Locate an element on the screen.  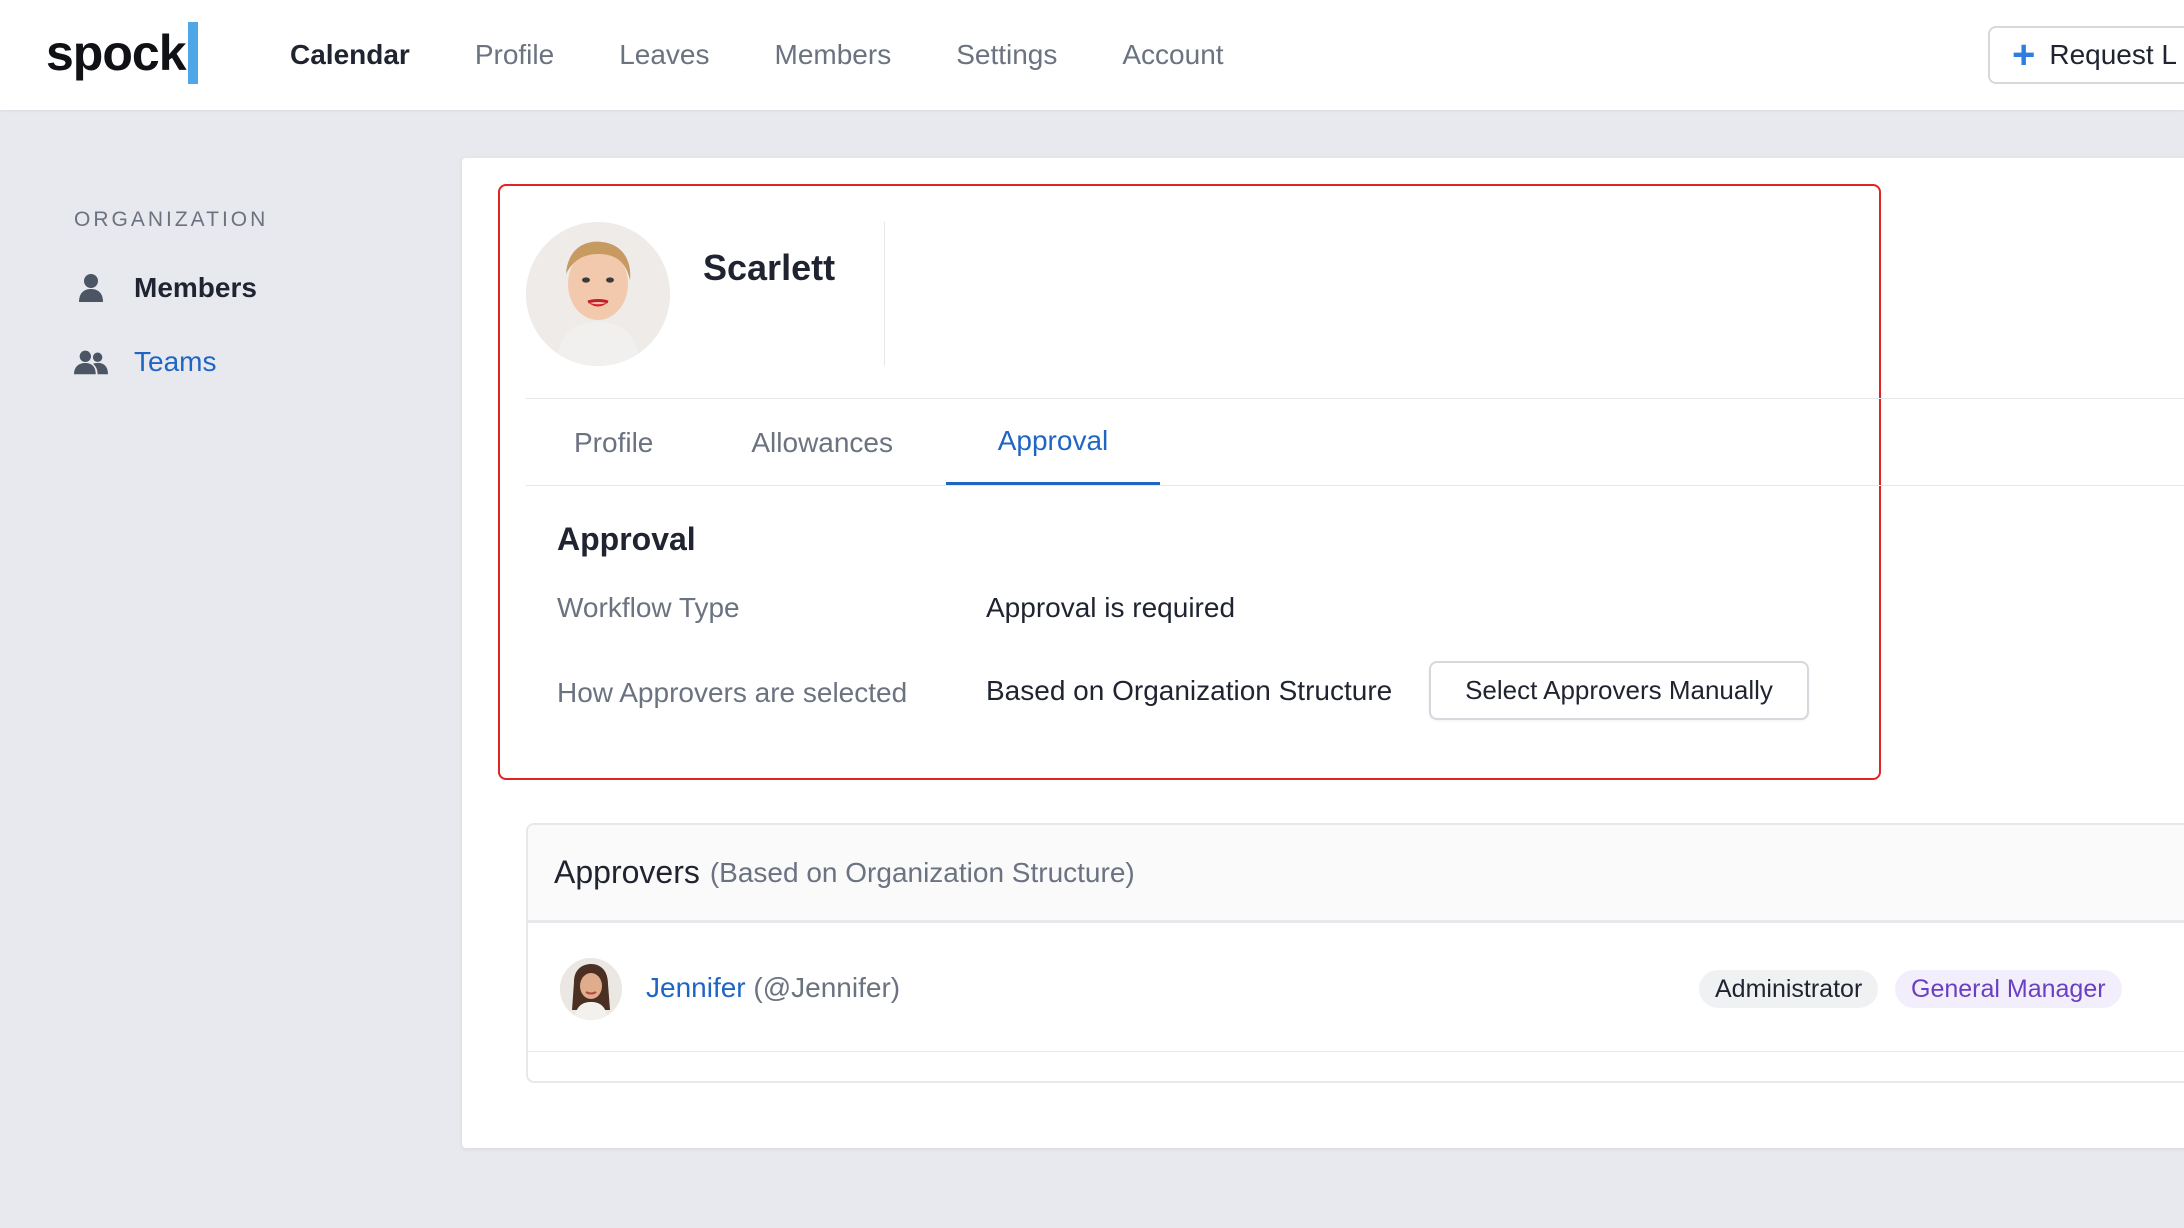
nav-calendar: Calendar is located at coordinates (350, 55).